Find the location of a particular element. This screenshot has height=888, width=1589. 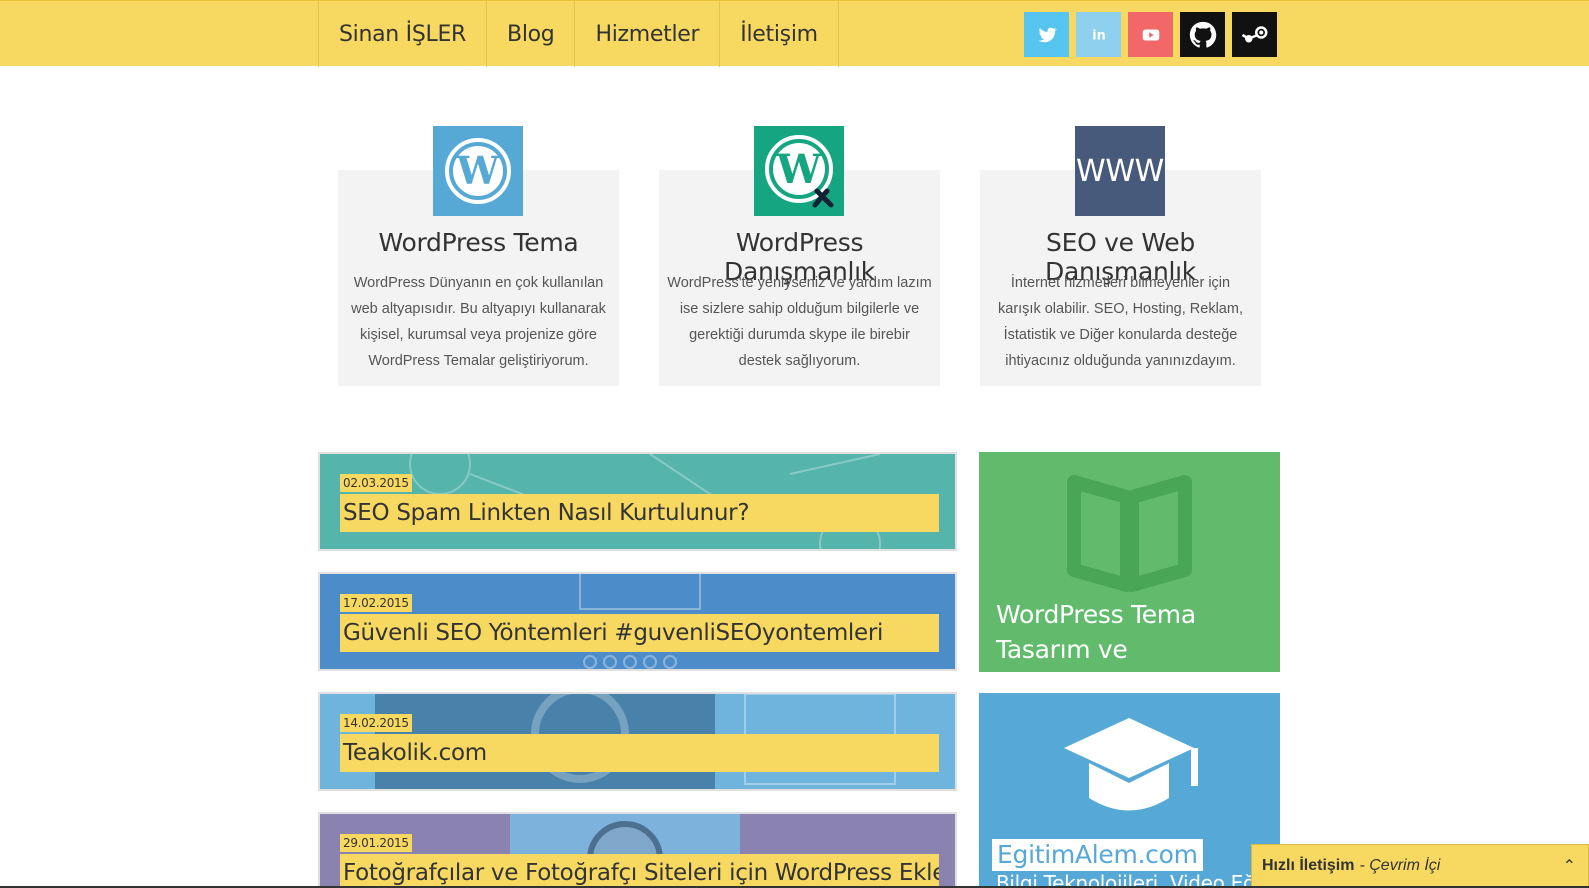

post-date: 17.02.2015 is located at coordinates (376, 603).